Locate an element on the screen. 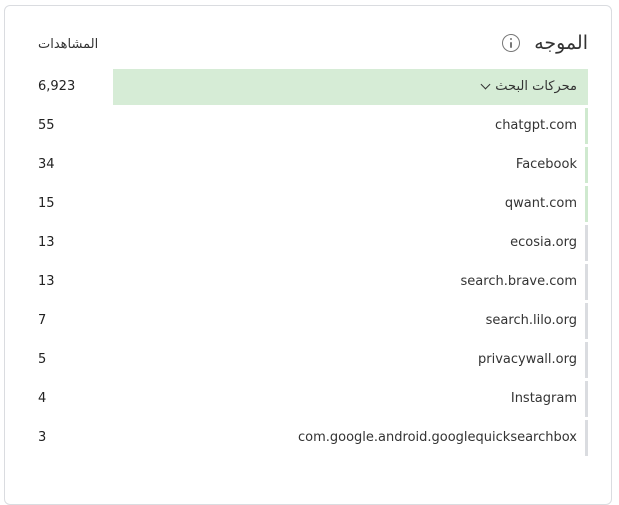 This screenshot has width=619, height=505. row-label: chatgpt.com is located at coordinates (536, 125).